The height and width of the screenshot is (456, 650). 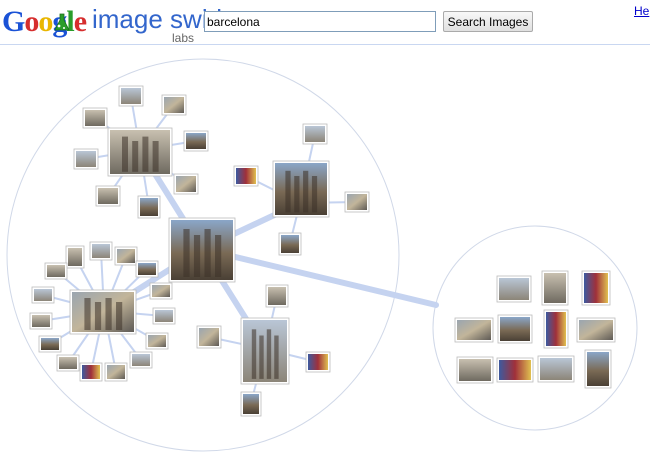 I want to click on google-image-swirl-logo: Google image swirl labs, so click(x=112, y=23).